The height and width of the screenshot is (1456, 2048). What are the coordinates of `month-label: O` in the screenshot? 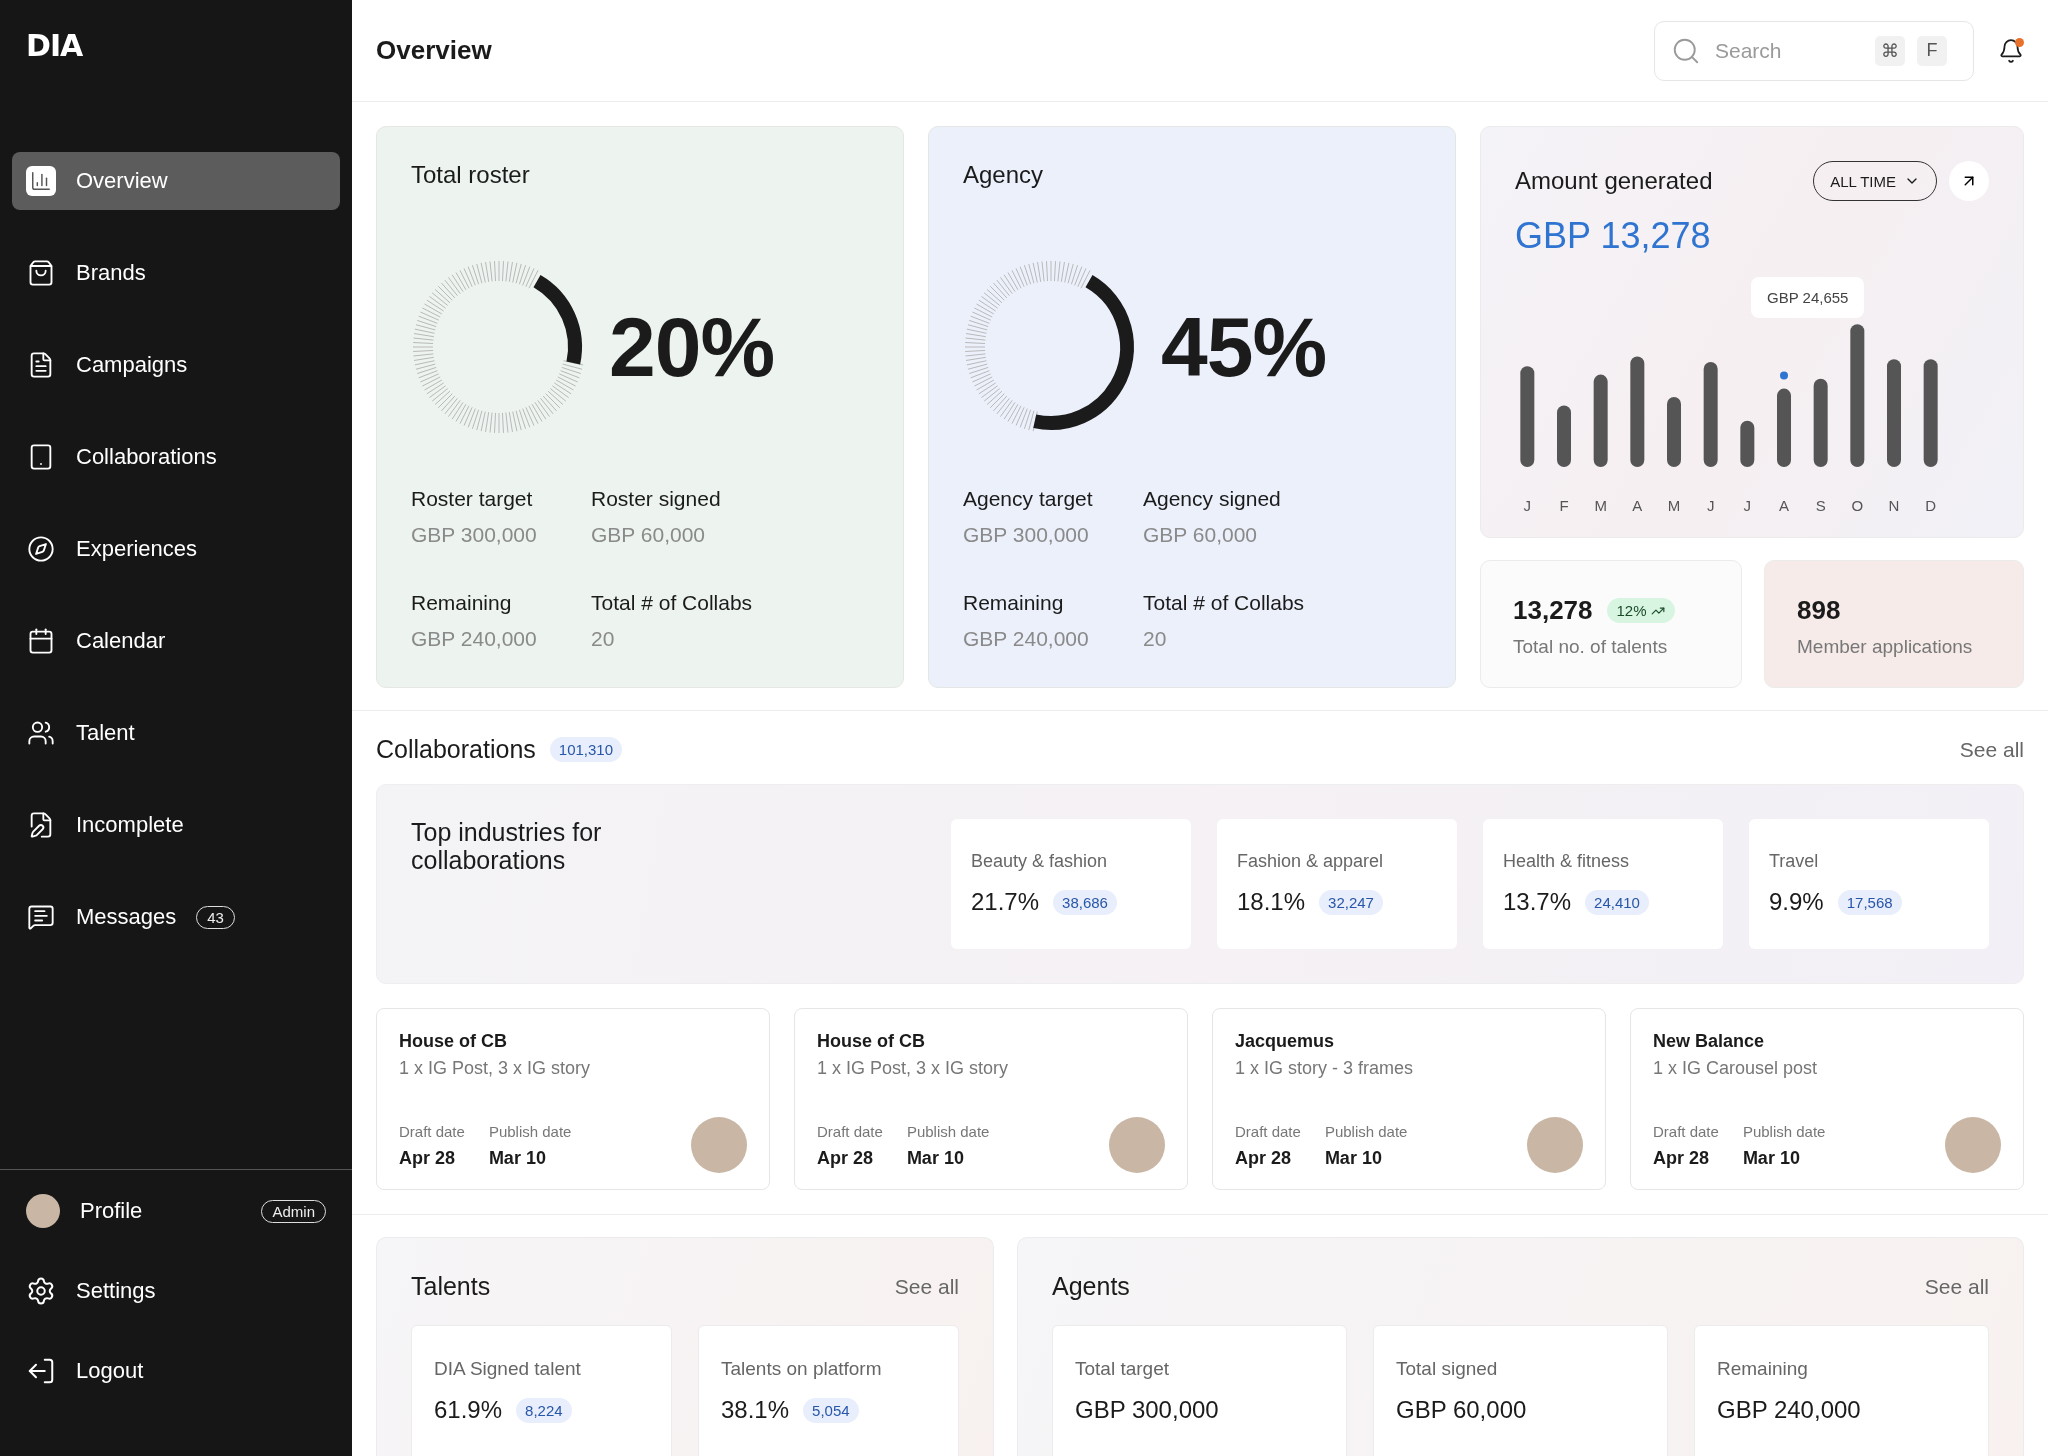 It's located at (1857, 505).